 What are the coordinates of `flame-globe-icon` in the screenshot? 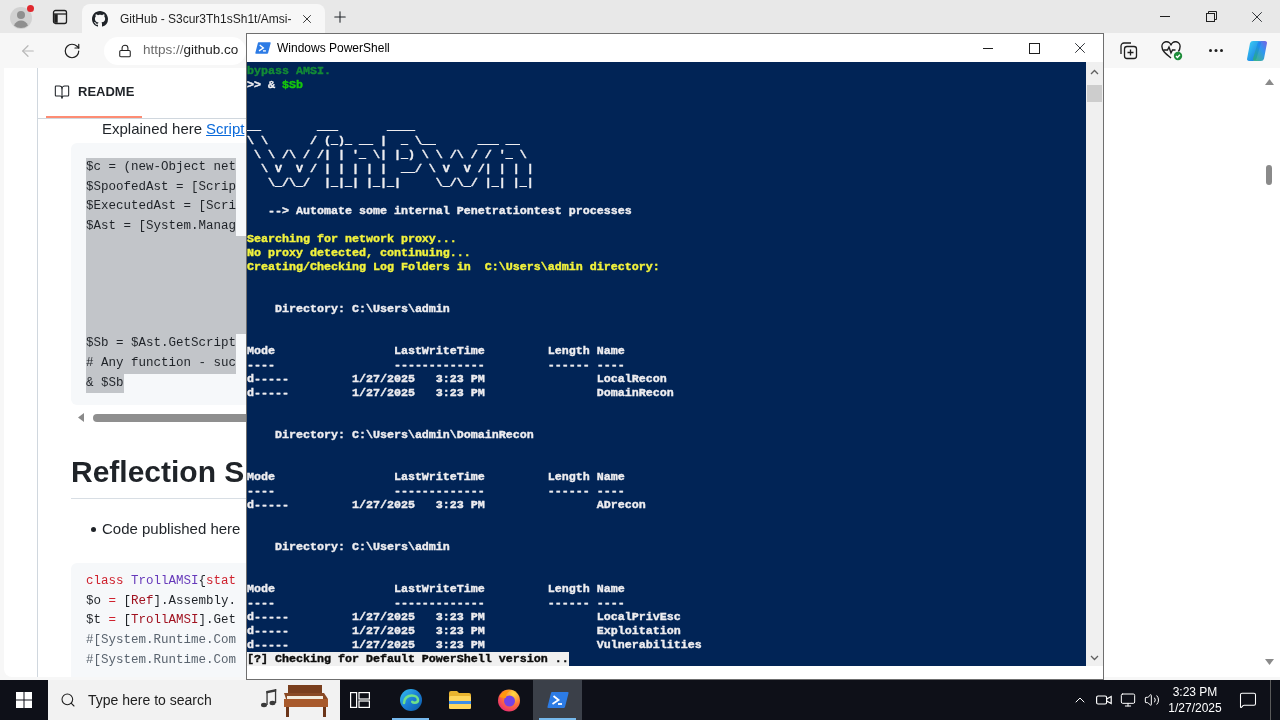 It's located at (508, 700).